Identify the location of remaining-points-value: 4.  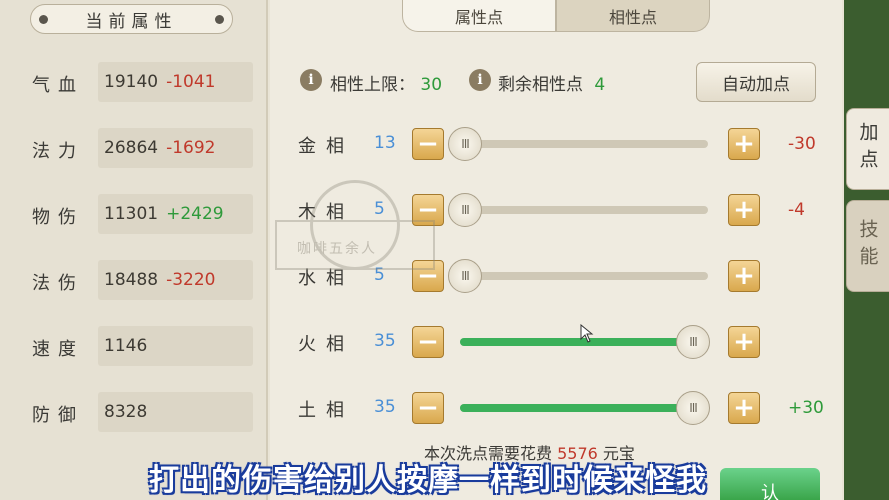
(600, 85).